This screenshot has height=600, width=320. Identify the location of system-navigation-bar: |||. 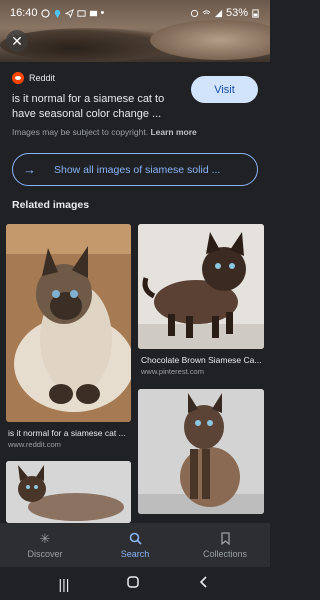
(135, 583).